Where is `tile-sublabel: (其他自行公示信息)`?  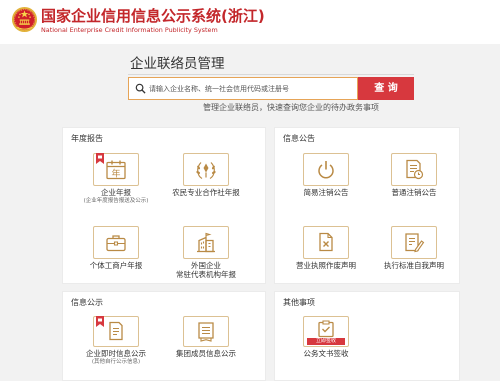 tile-sublabel: (其他自行公示信息) is located at coordinates (116, 362).